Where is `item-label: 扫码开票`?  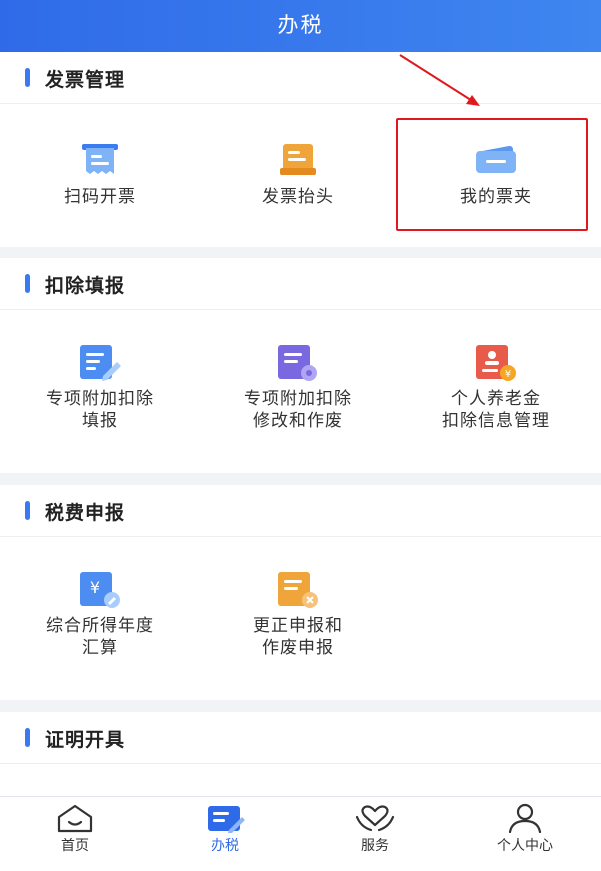
item-label: 扫码开票 is located at coordinates (100, 197).